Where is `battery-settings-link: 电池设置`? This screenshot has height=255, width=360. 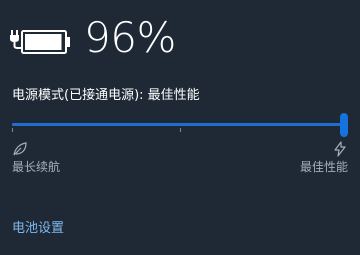
battery-settings-link: 电池设置 is located at coordinates (38, 229).